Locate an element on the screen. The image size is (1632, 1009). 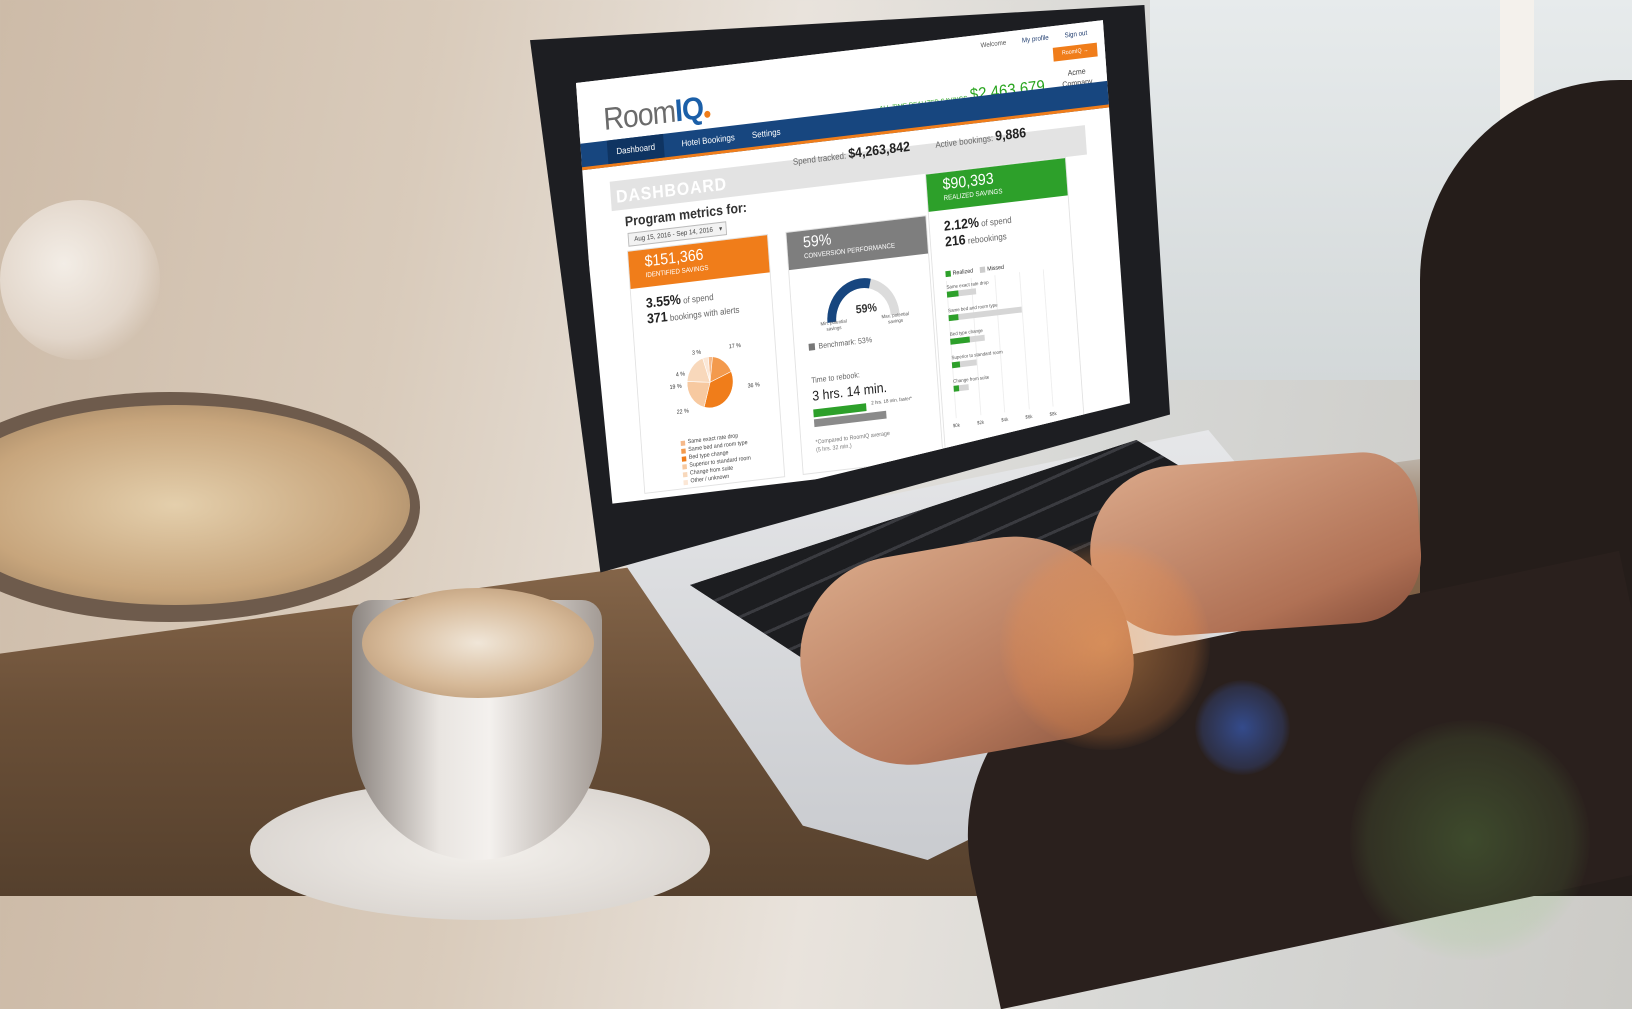
axis-tick-label: $0k is located at coordinates (956, 426).